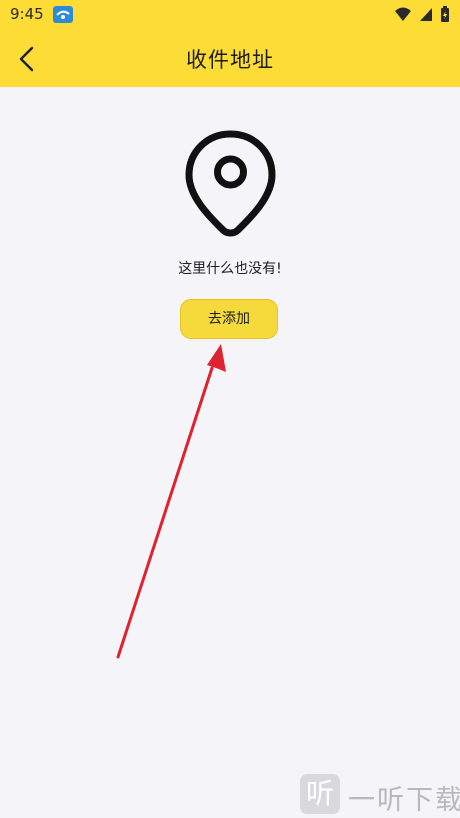 The width and height of the screenshot is (460, 818). What do you see at coordinates (230, 184) in the screenshot?
I see `location-pin-icon` at bounding box center [230, 184].